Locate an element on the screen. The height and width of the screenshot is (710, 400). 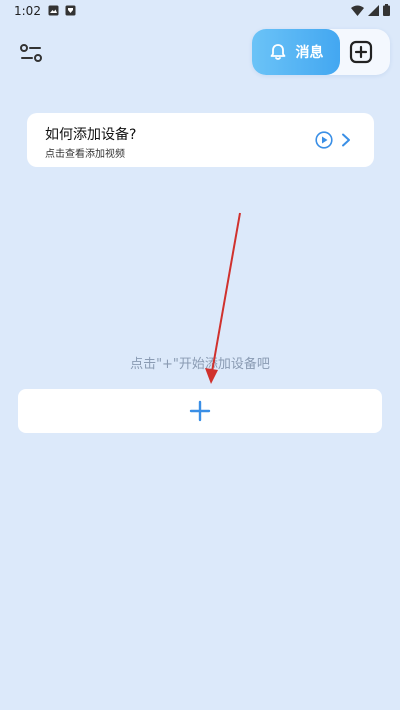
image-icon is located at coordinates (53, 10).